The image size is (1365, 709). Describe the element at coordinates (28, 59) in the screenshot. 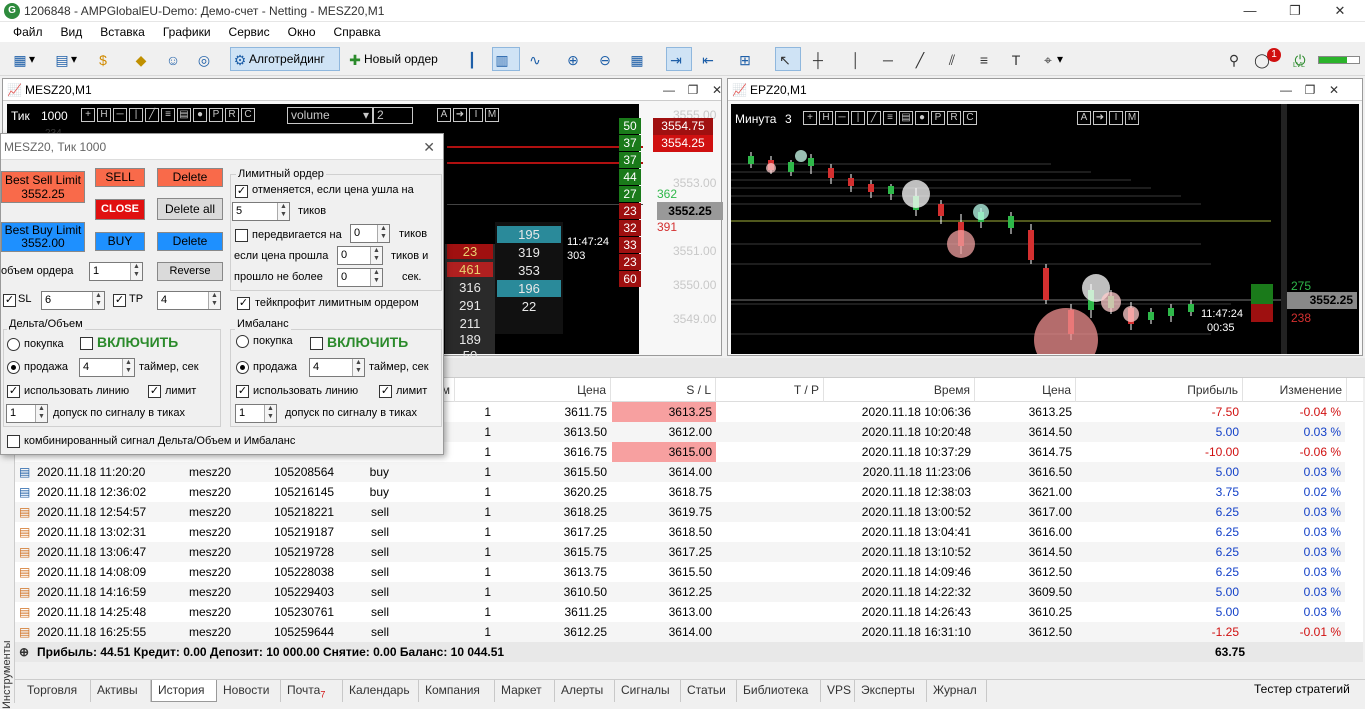

I see `new-chart-button: ▦ ▾` at that location.